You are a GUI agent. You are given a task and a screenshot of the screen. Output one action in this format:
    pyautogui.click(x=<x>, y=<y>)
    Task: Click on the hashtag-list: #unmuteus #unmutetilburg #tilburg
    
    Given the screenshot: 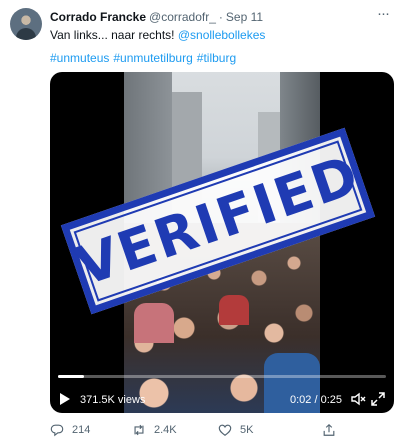 What is the action you would take?
    pyautogui.click(x=145, y=58)
    